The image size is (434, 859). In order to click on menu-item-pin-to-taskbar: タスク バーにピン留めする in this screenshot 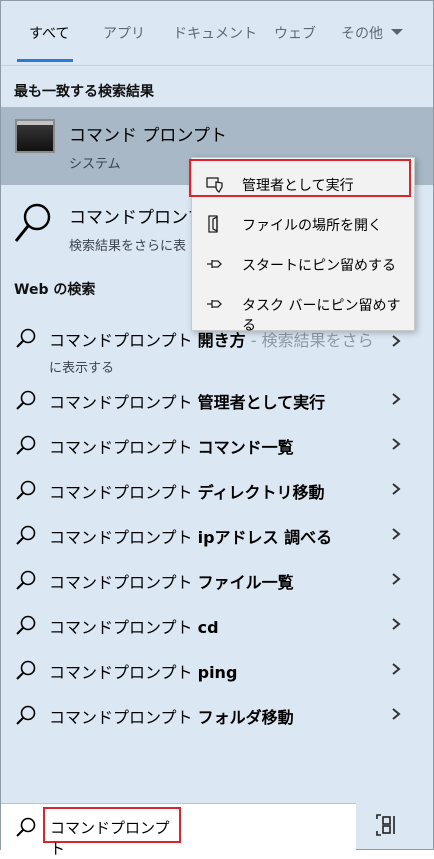, I will do `click(303, 310)`.